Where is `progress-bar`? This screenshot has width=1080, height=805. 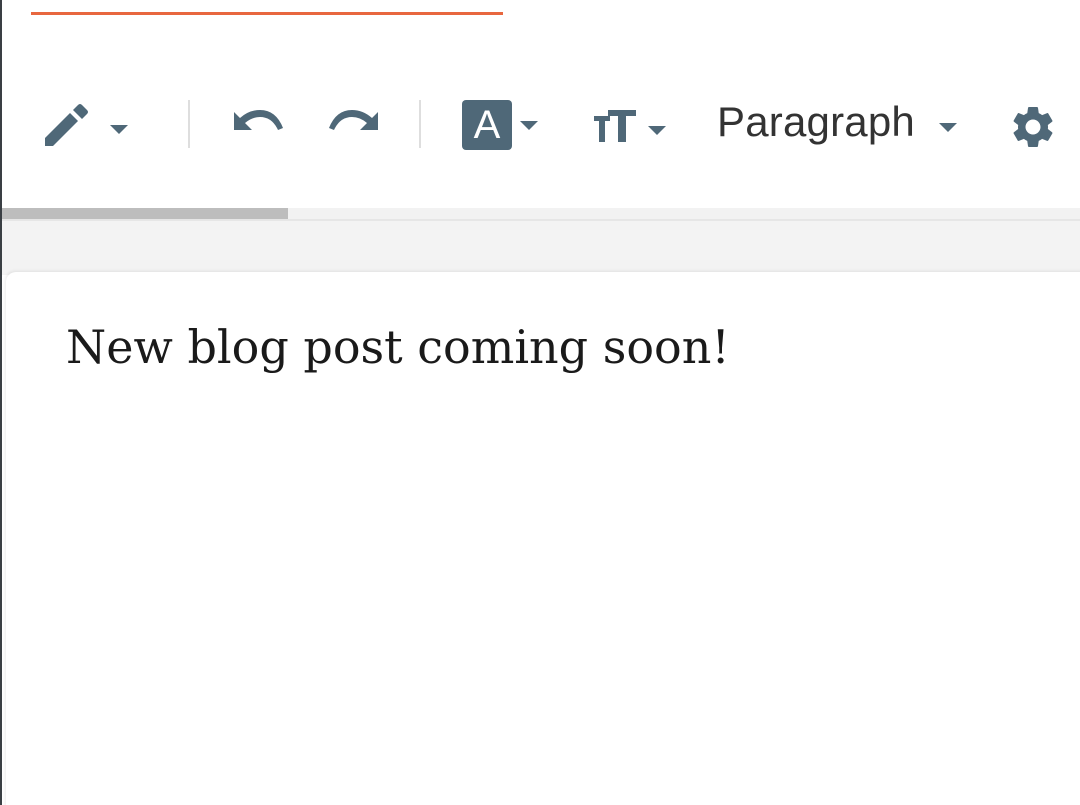 progress-bar is located at coordinates (541, 213).